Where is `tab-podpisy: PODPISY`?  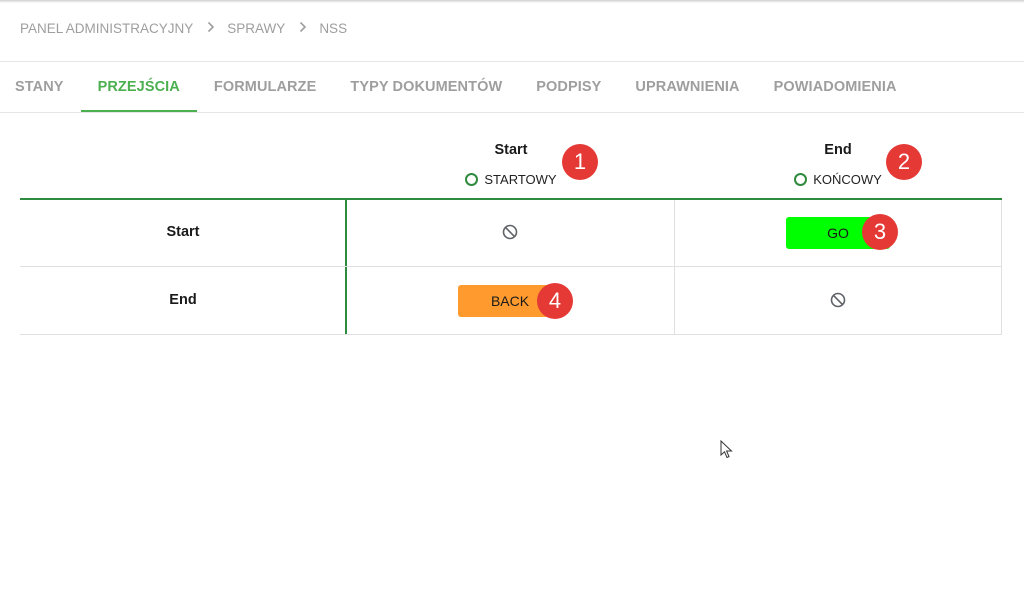
tab-podpisy: PODPISY is located at coordinates (568, 87).